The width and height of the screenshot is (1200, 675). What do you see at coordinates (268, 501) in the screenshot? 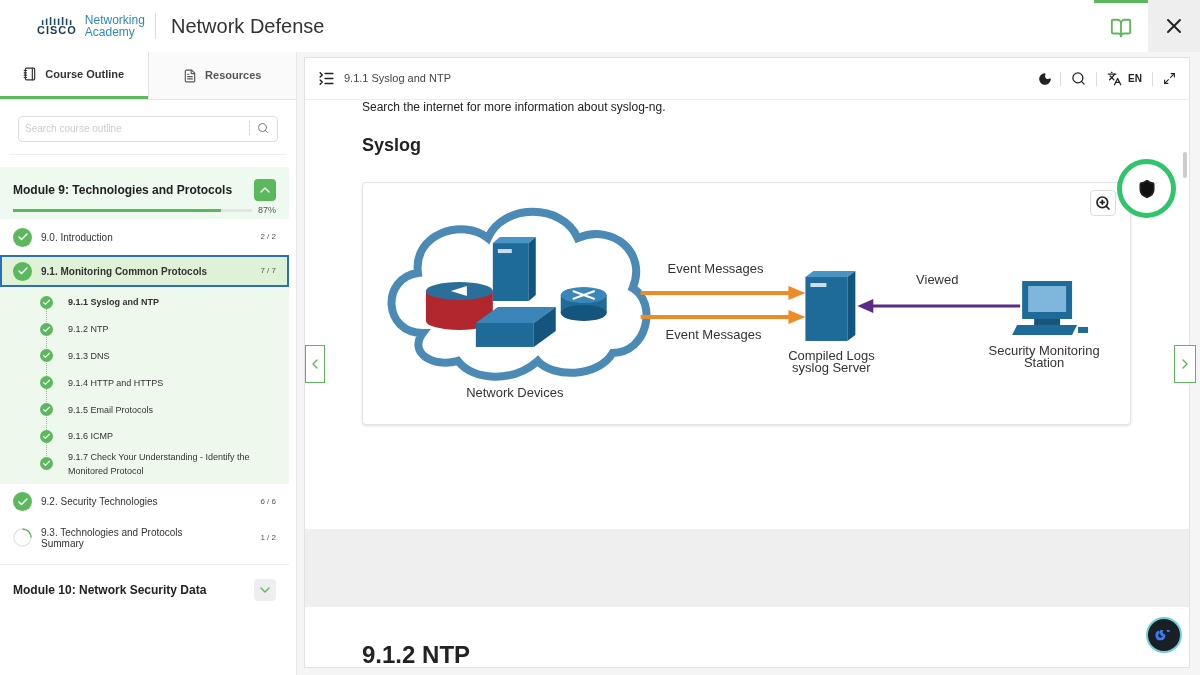
I see `section-count: 6 / 6` at bounding box center [268, 501].